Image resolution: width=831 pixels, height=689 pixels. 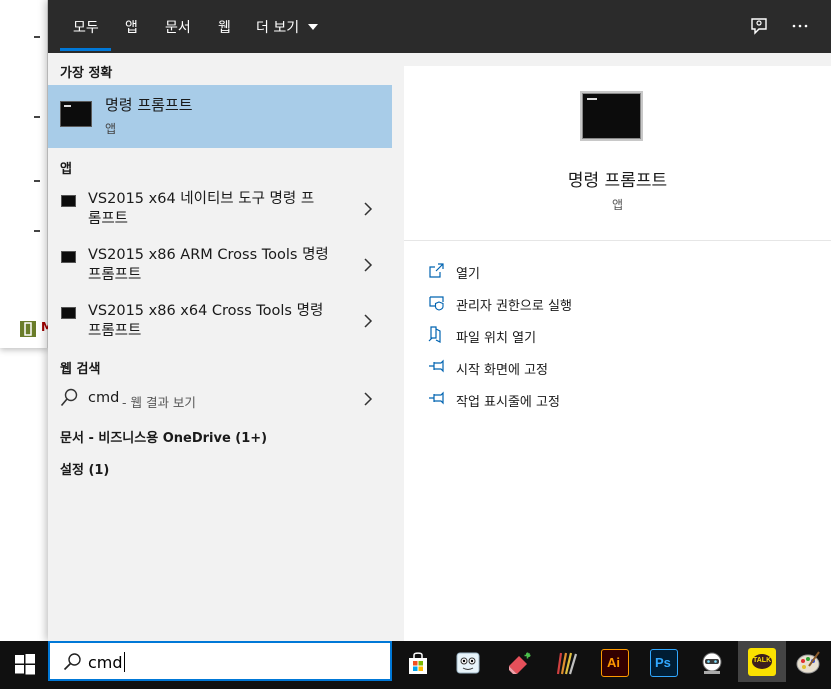 I want to click on action-pin-to-start: 시작 화면에 고정, so click(x=618, y=368).